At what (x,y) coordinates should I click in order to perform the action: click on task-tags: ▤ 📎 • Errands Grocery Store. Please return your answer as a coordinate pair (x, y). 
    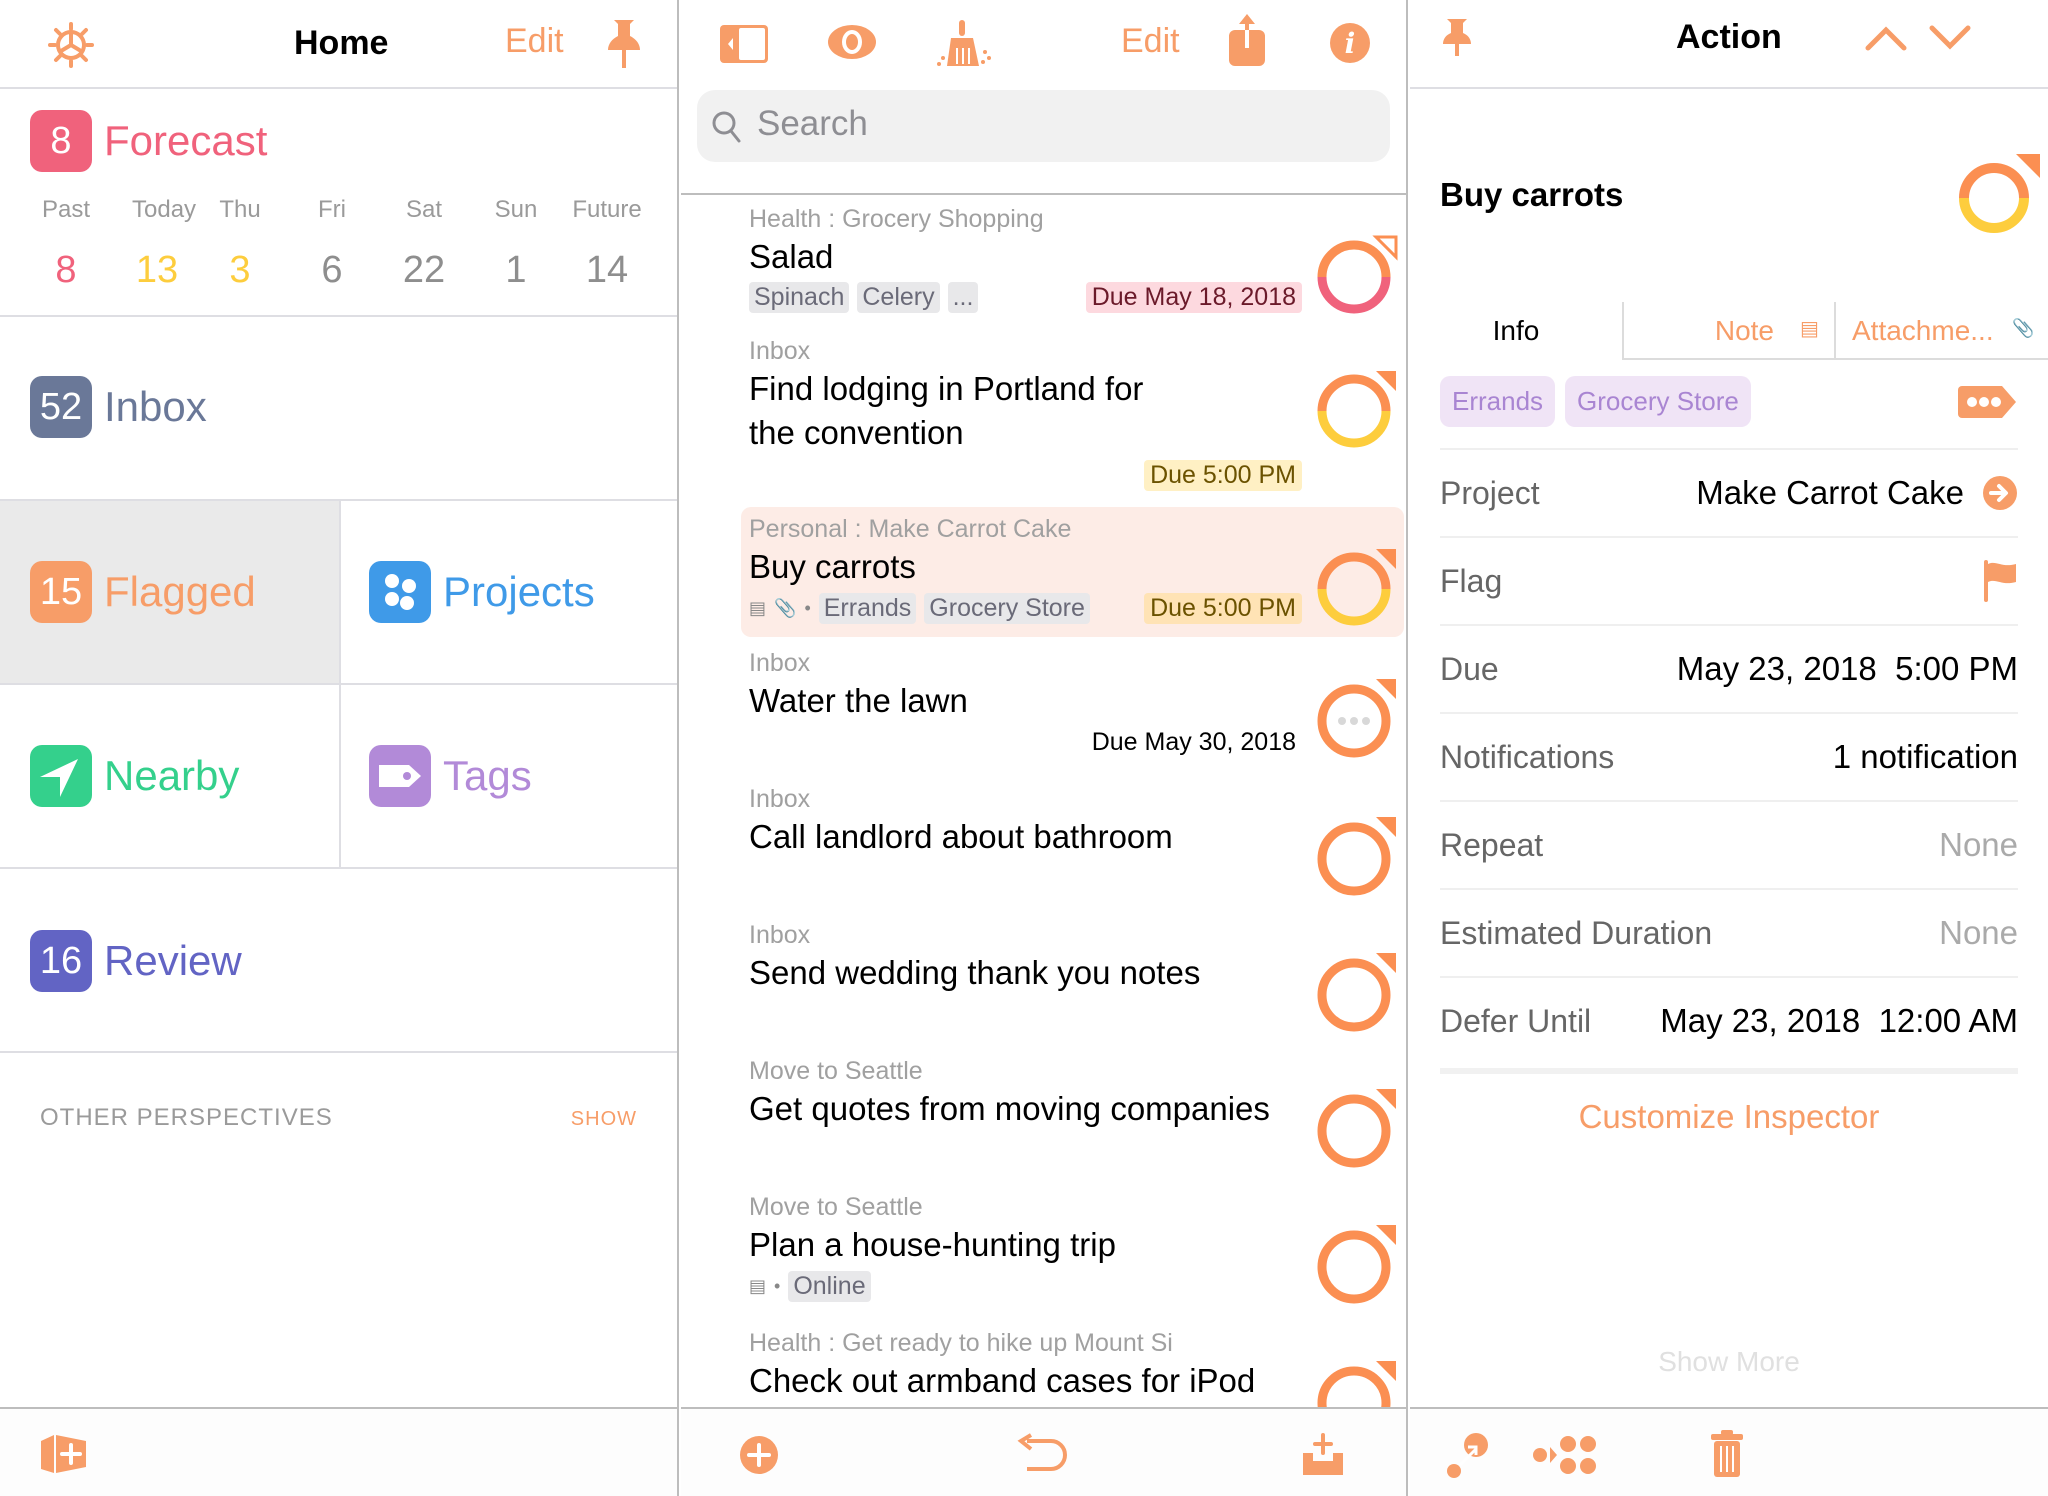
    Looking at the image, I should click on (919, 608).